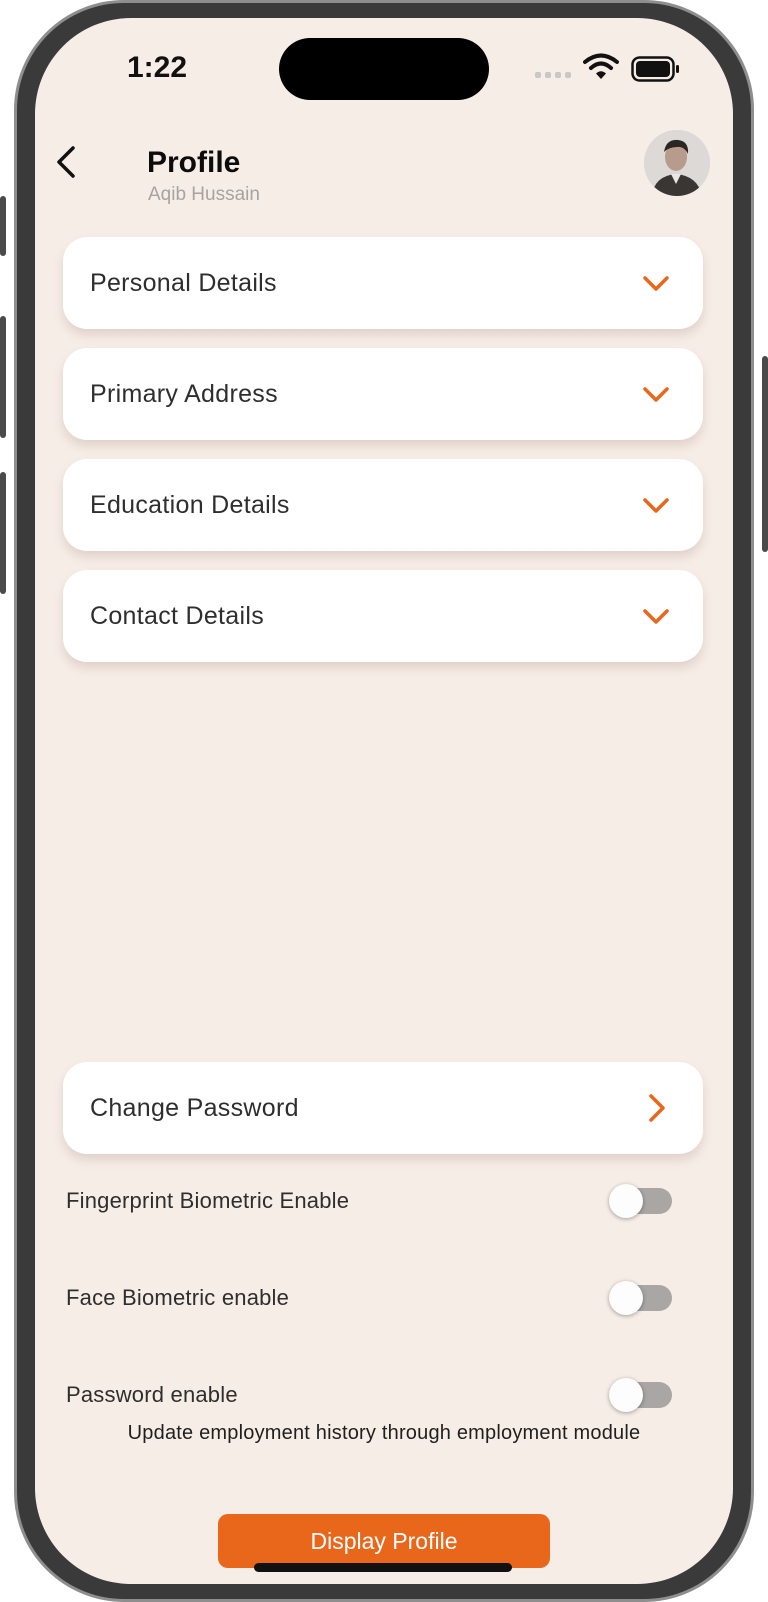  I want to click on avatar, so click(677, 163).